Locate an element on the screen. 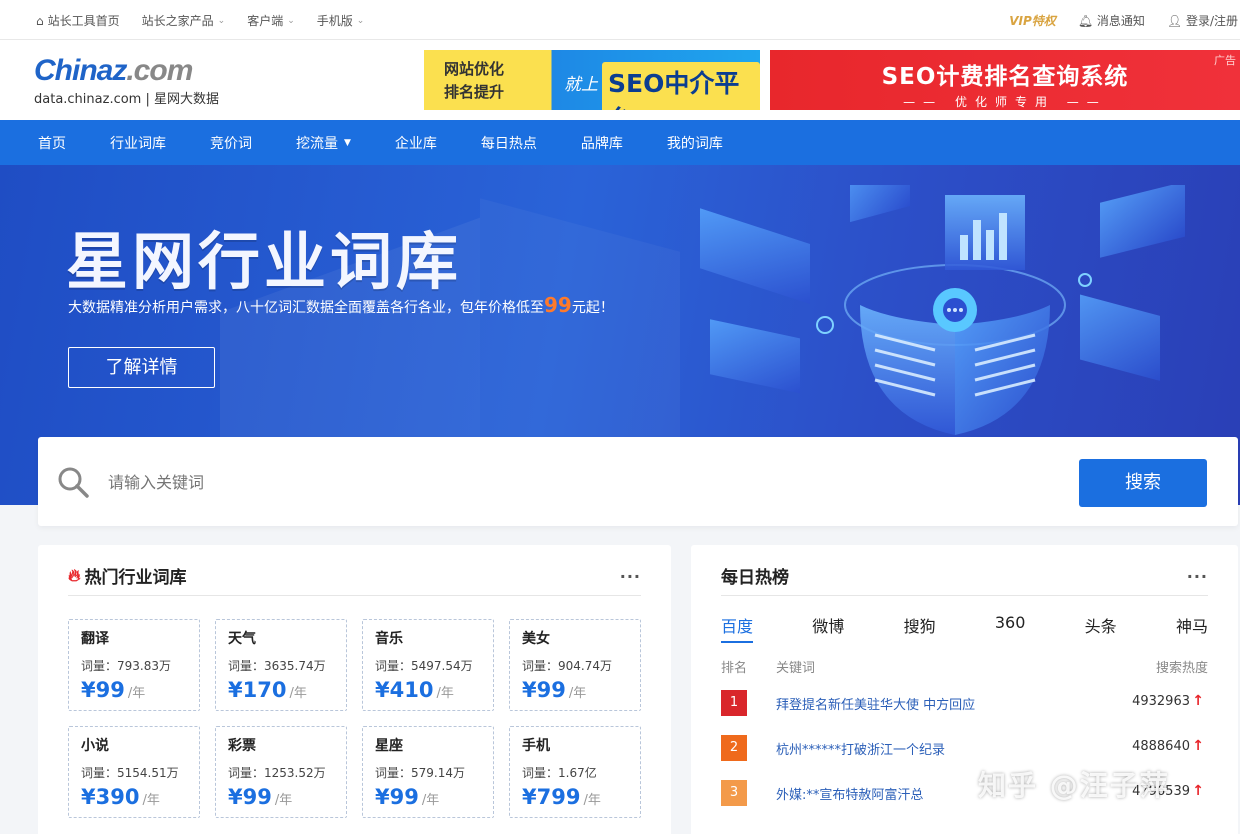 This screenshot has height=834, width=1240. tab-weibo: 微博 is located at coordinates (828, 628).